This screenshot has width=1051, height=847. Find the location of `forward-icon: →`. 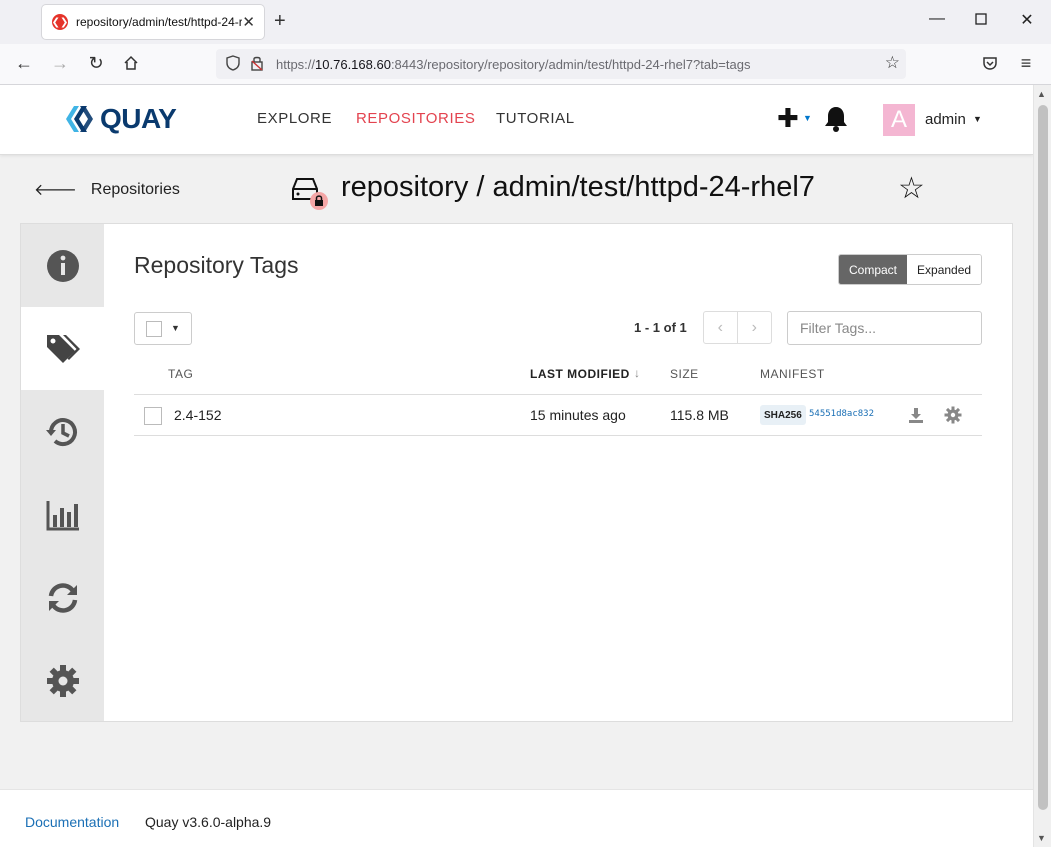

forward-icon: → is located at coordinates (60, 63).